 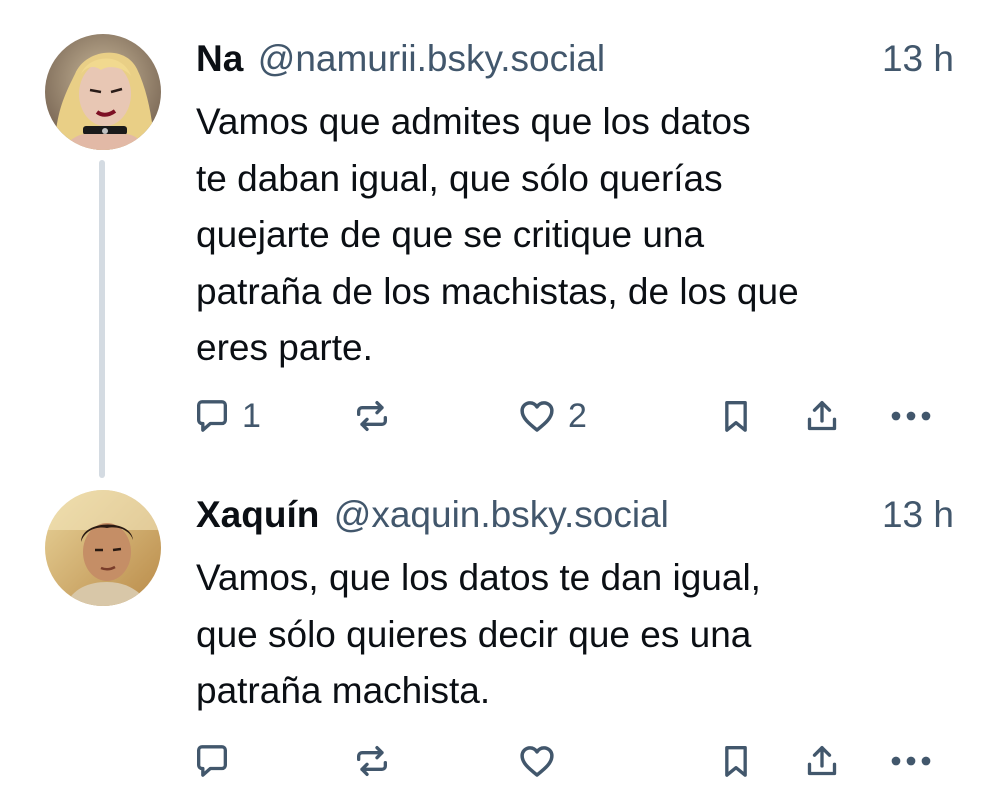 I want to click on post-actions: 1 2, so click(x=571, y=416).